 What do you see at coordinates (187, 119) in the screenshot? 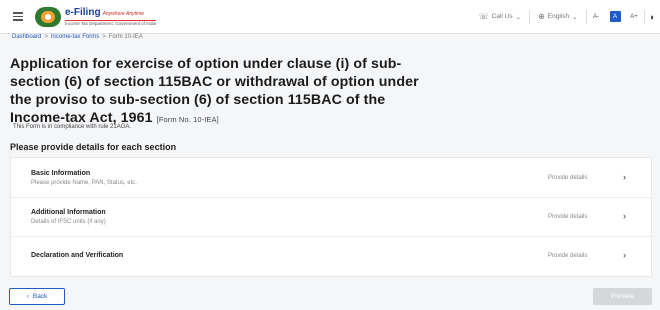
I see `form-number: [Form No. 10-IEA]` at bounding box center [187, 119].